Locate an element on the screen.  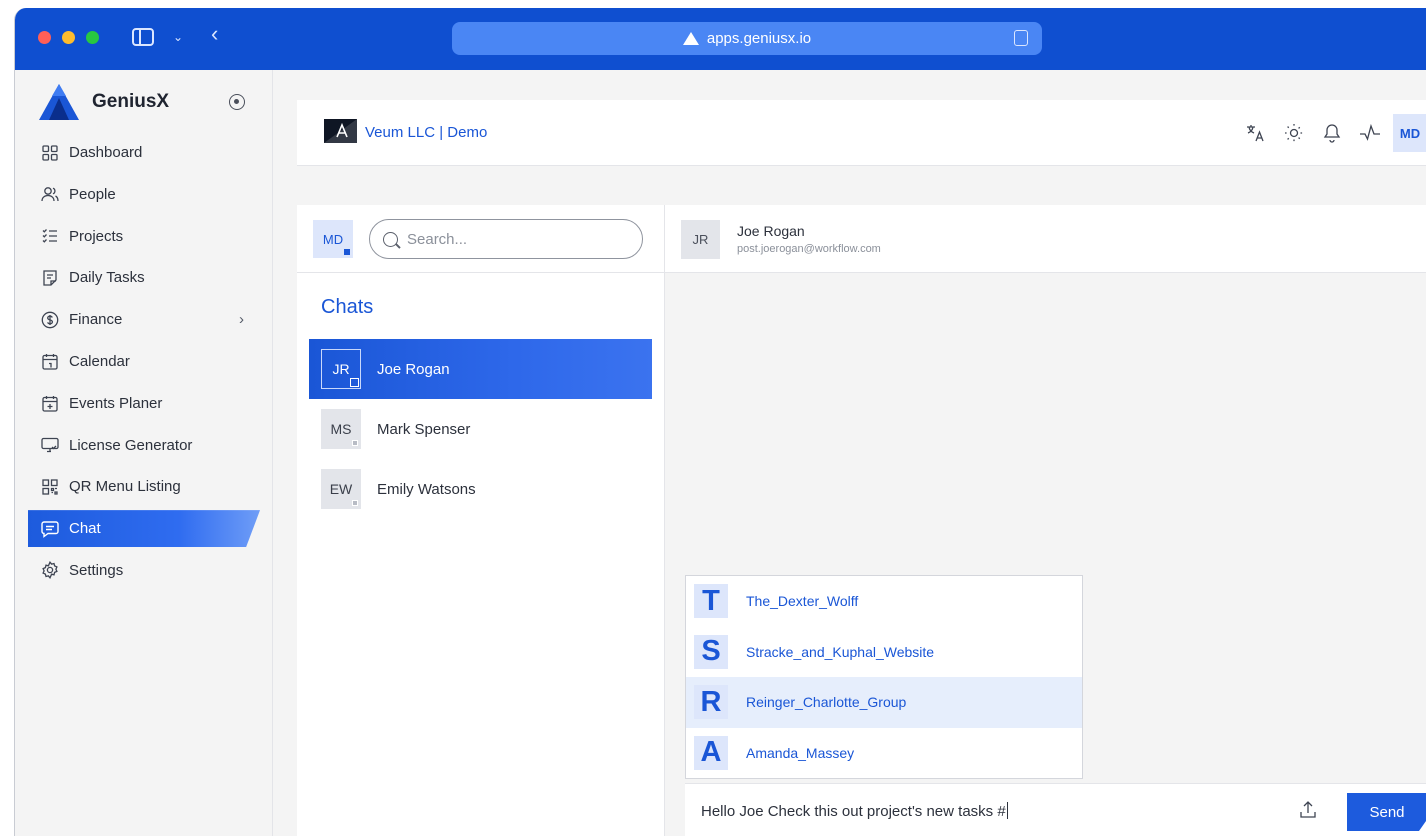
brand-logo-icon is located at coordinates (59, 102).